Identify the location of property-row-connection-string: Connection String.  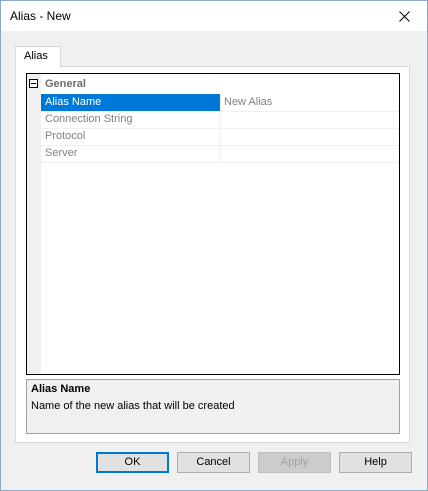
(220, 120).